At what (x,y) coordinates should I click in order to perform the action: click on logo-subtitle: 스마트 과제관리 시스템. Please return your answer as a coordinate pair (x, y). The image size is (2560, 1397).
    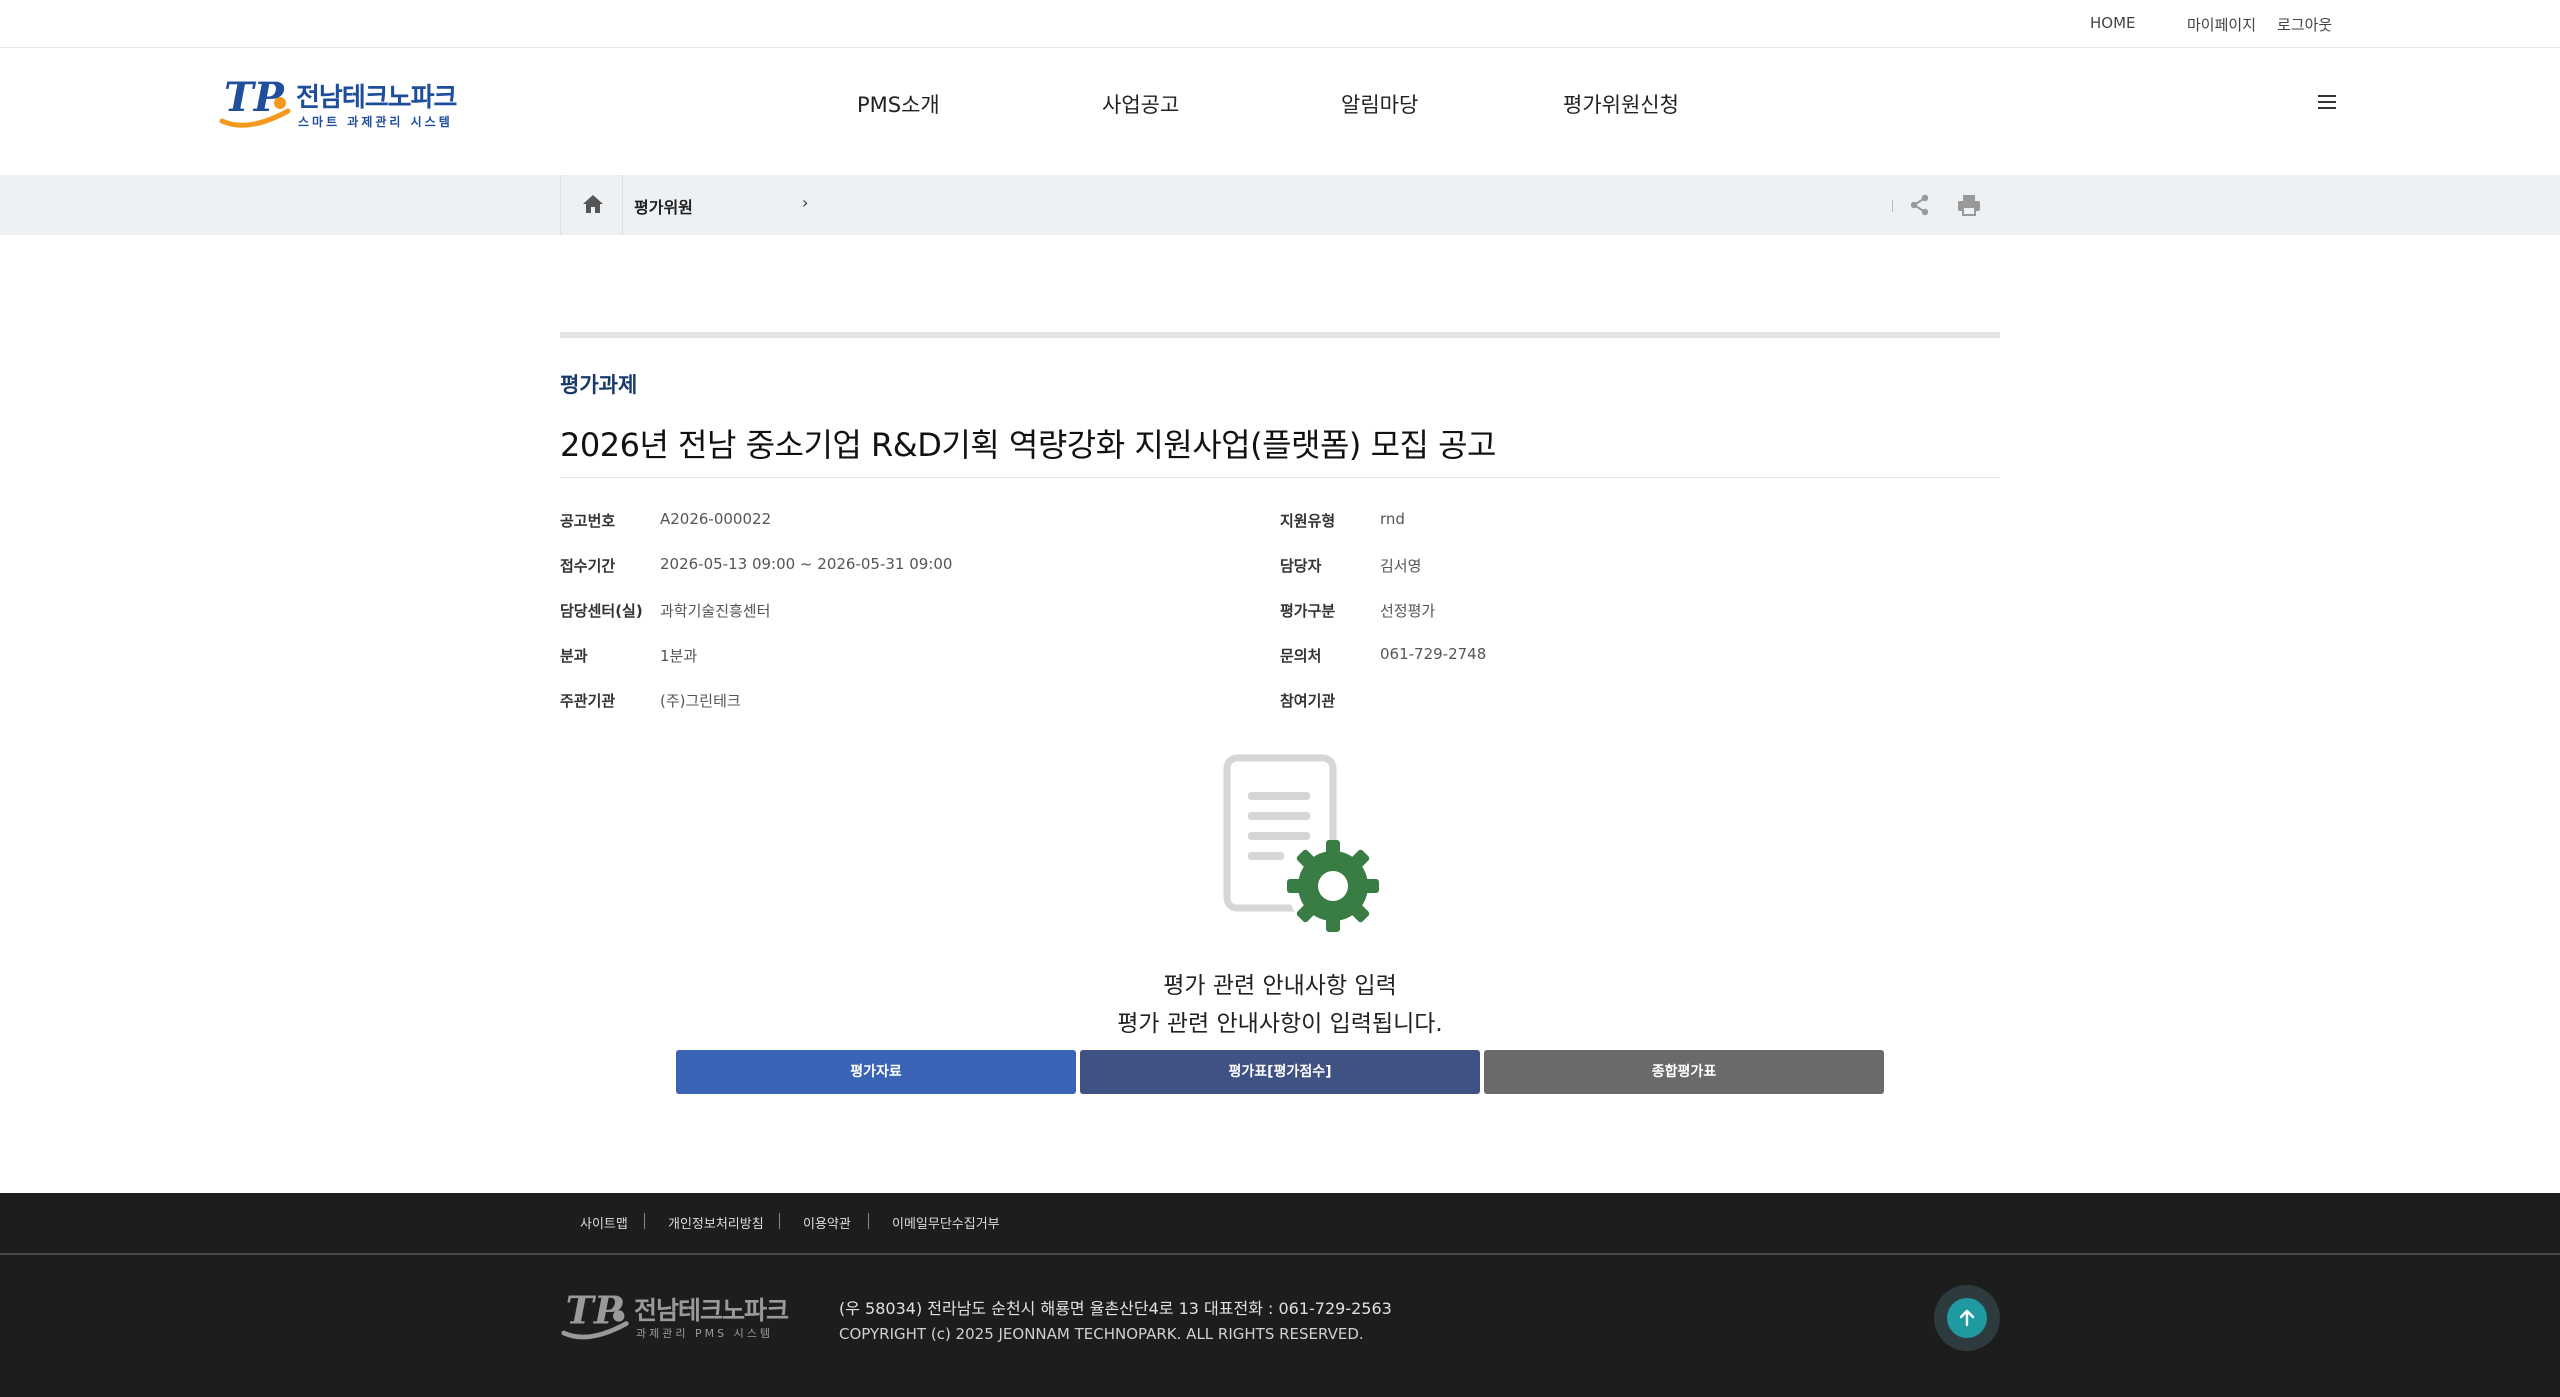
    Looking at the image, I should click on (375, 122).